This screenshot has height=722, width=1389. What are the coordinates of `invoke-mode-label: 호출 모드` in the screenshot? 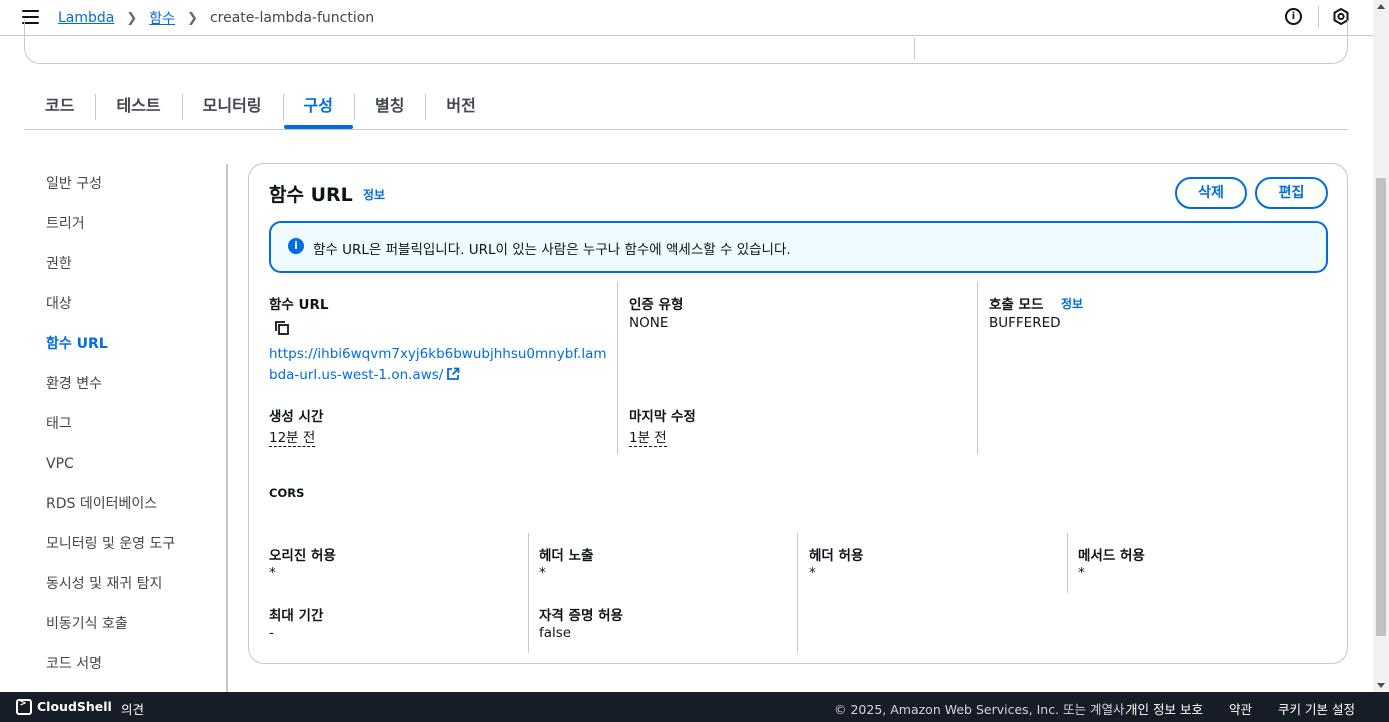 It's located at (1016, 305).